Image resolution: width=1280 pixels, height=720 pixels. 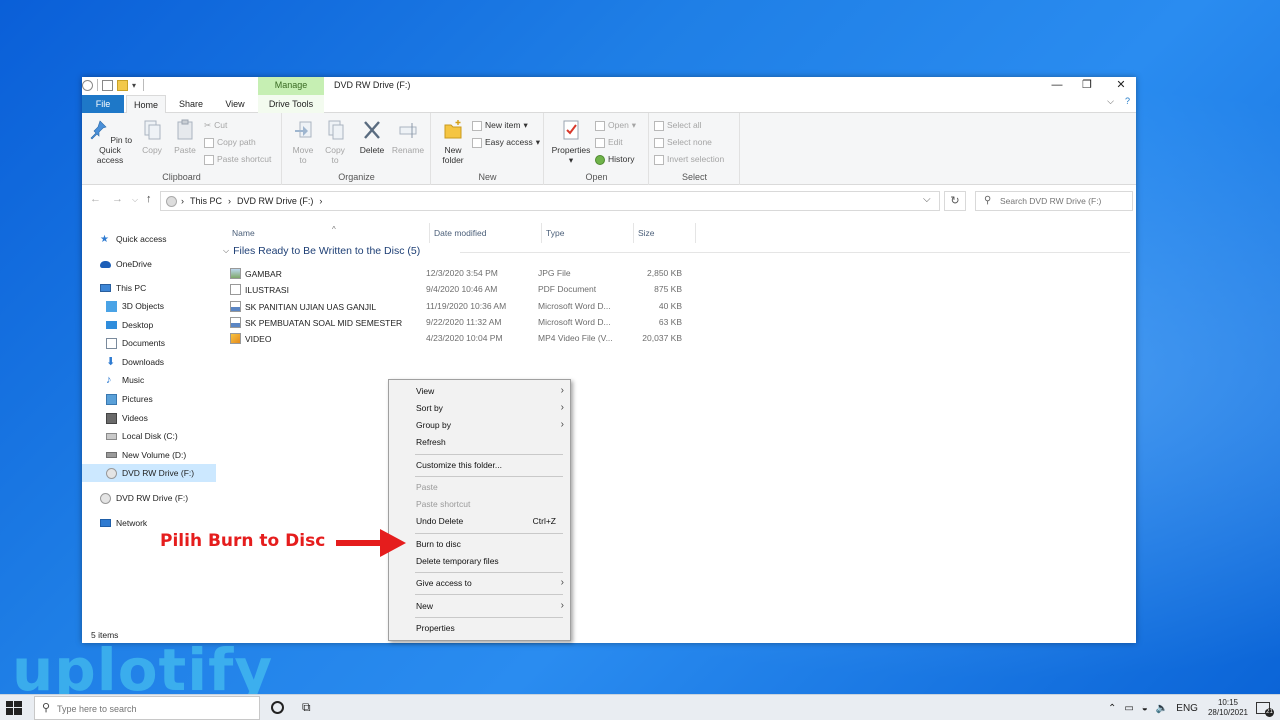 I want to click on easy-access-button: Easy access ▾, so click(x=506, y=142).